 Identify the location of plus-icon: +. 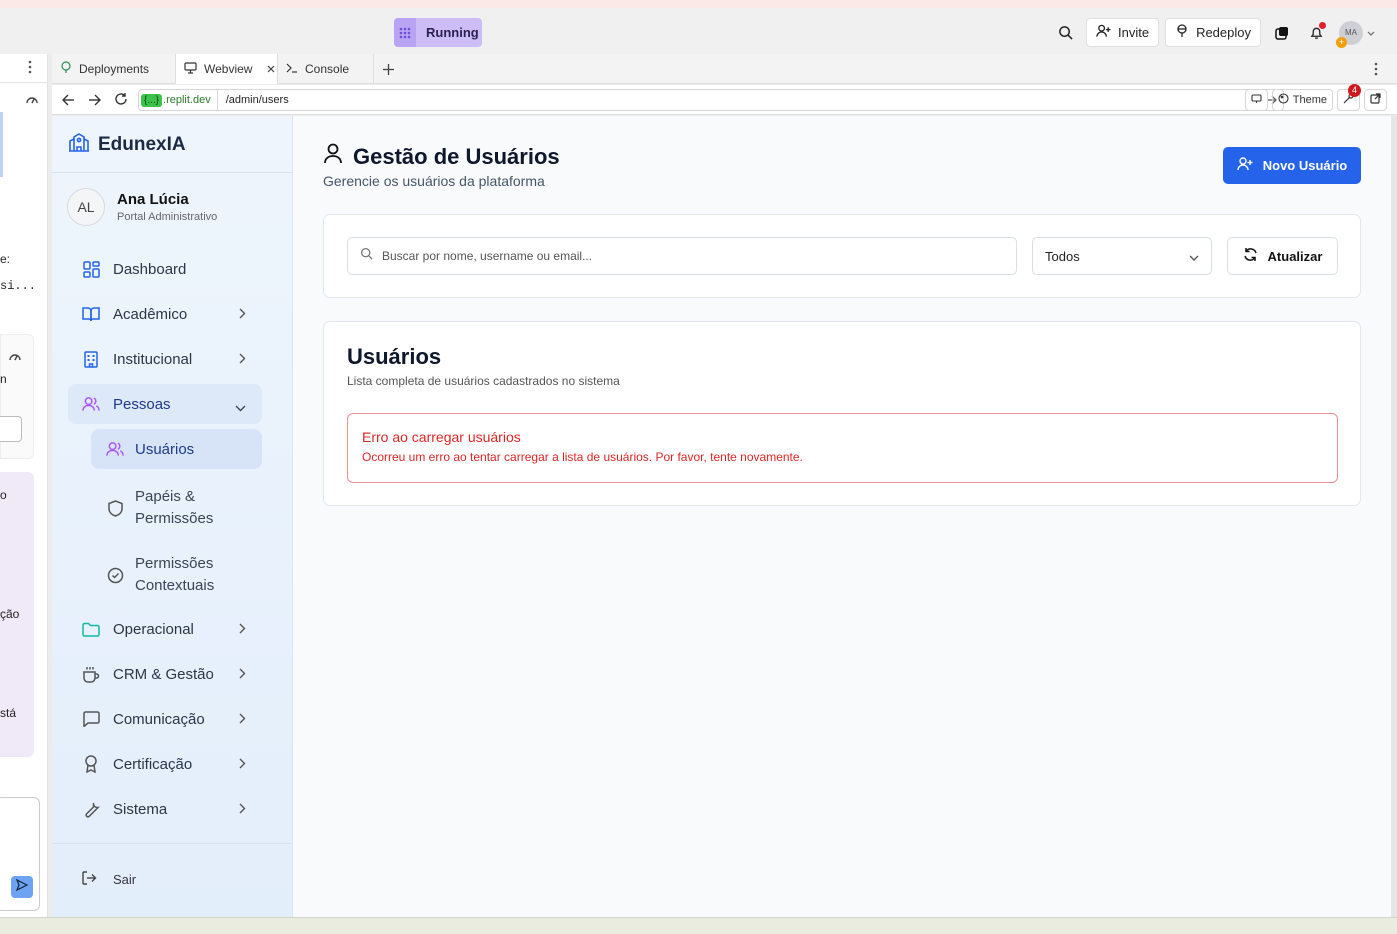
(1341, 42).